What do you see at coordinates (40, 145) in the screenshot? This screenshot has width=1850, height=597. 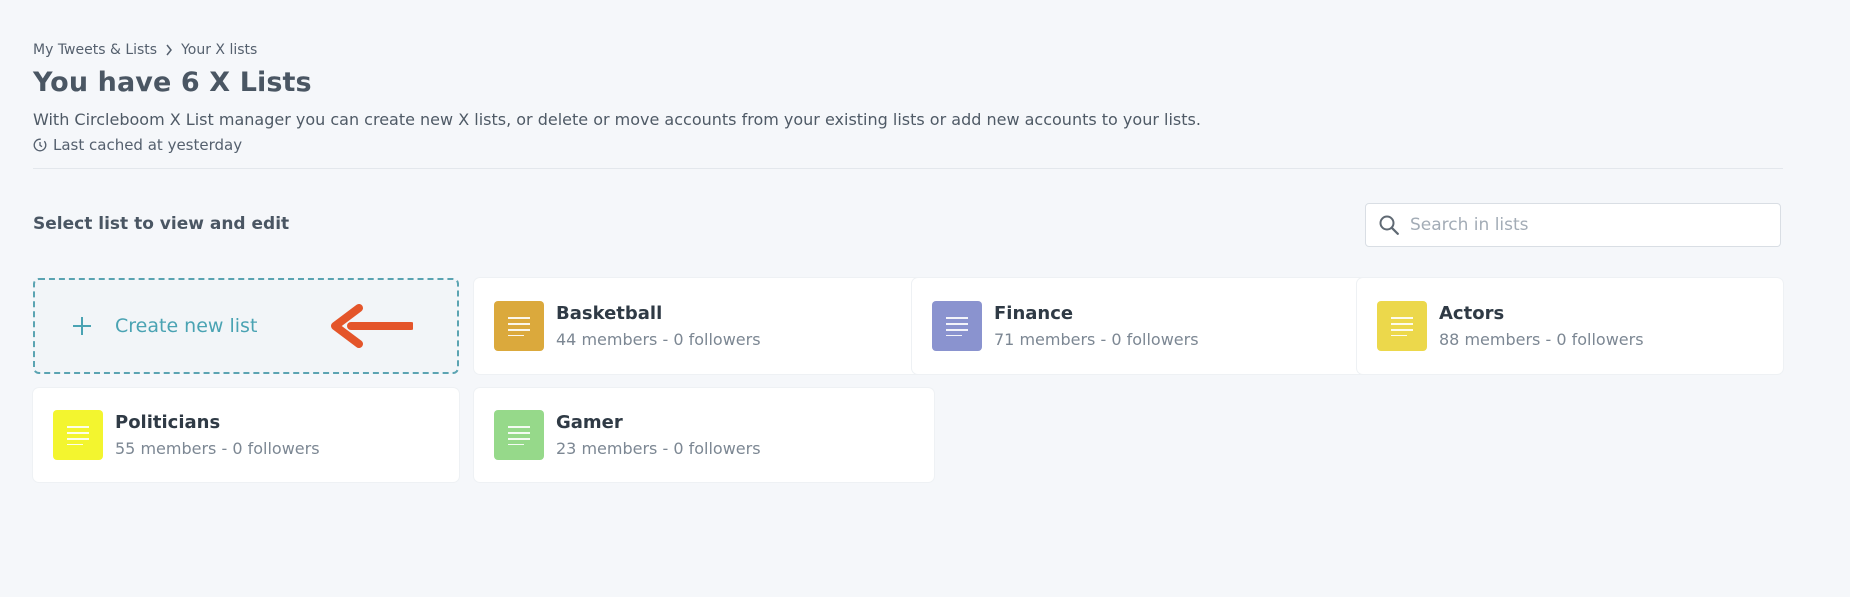 I see `clock-icon` at bounding box center [40, 145].